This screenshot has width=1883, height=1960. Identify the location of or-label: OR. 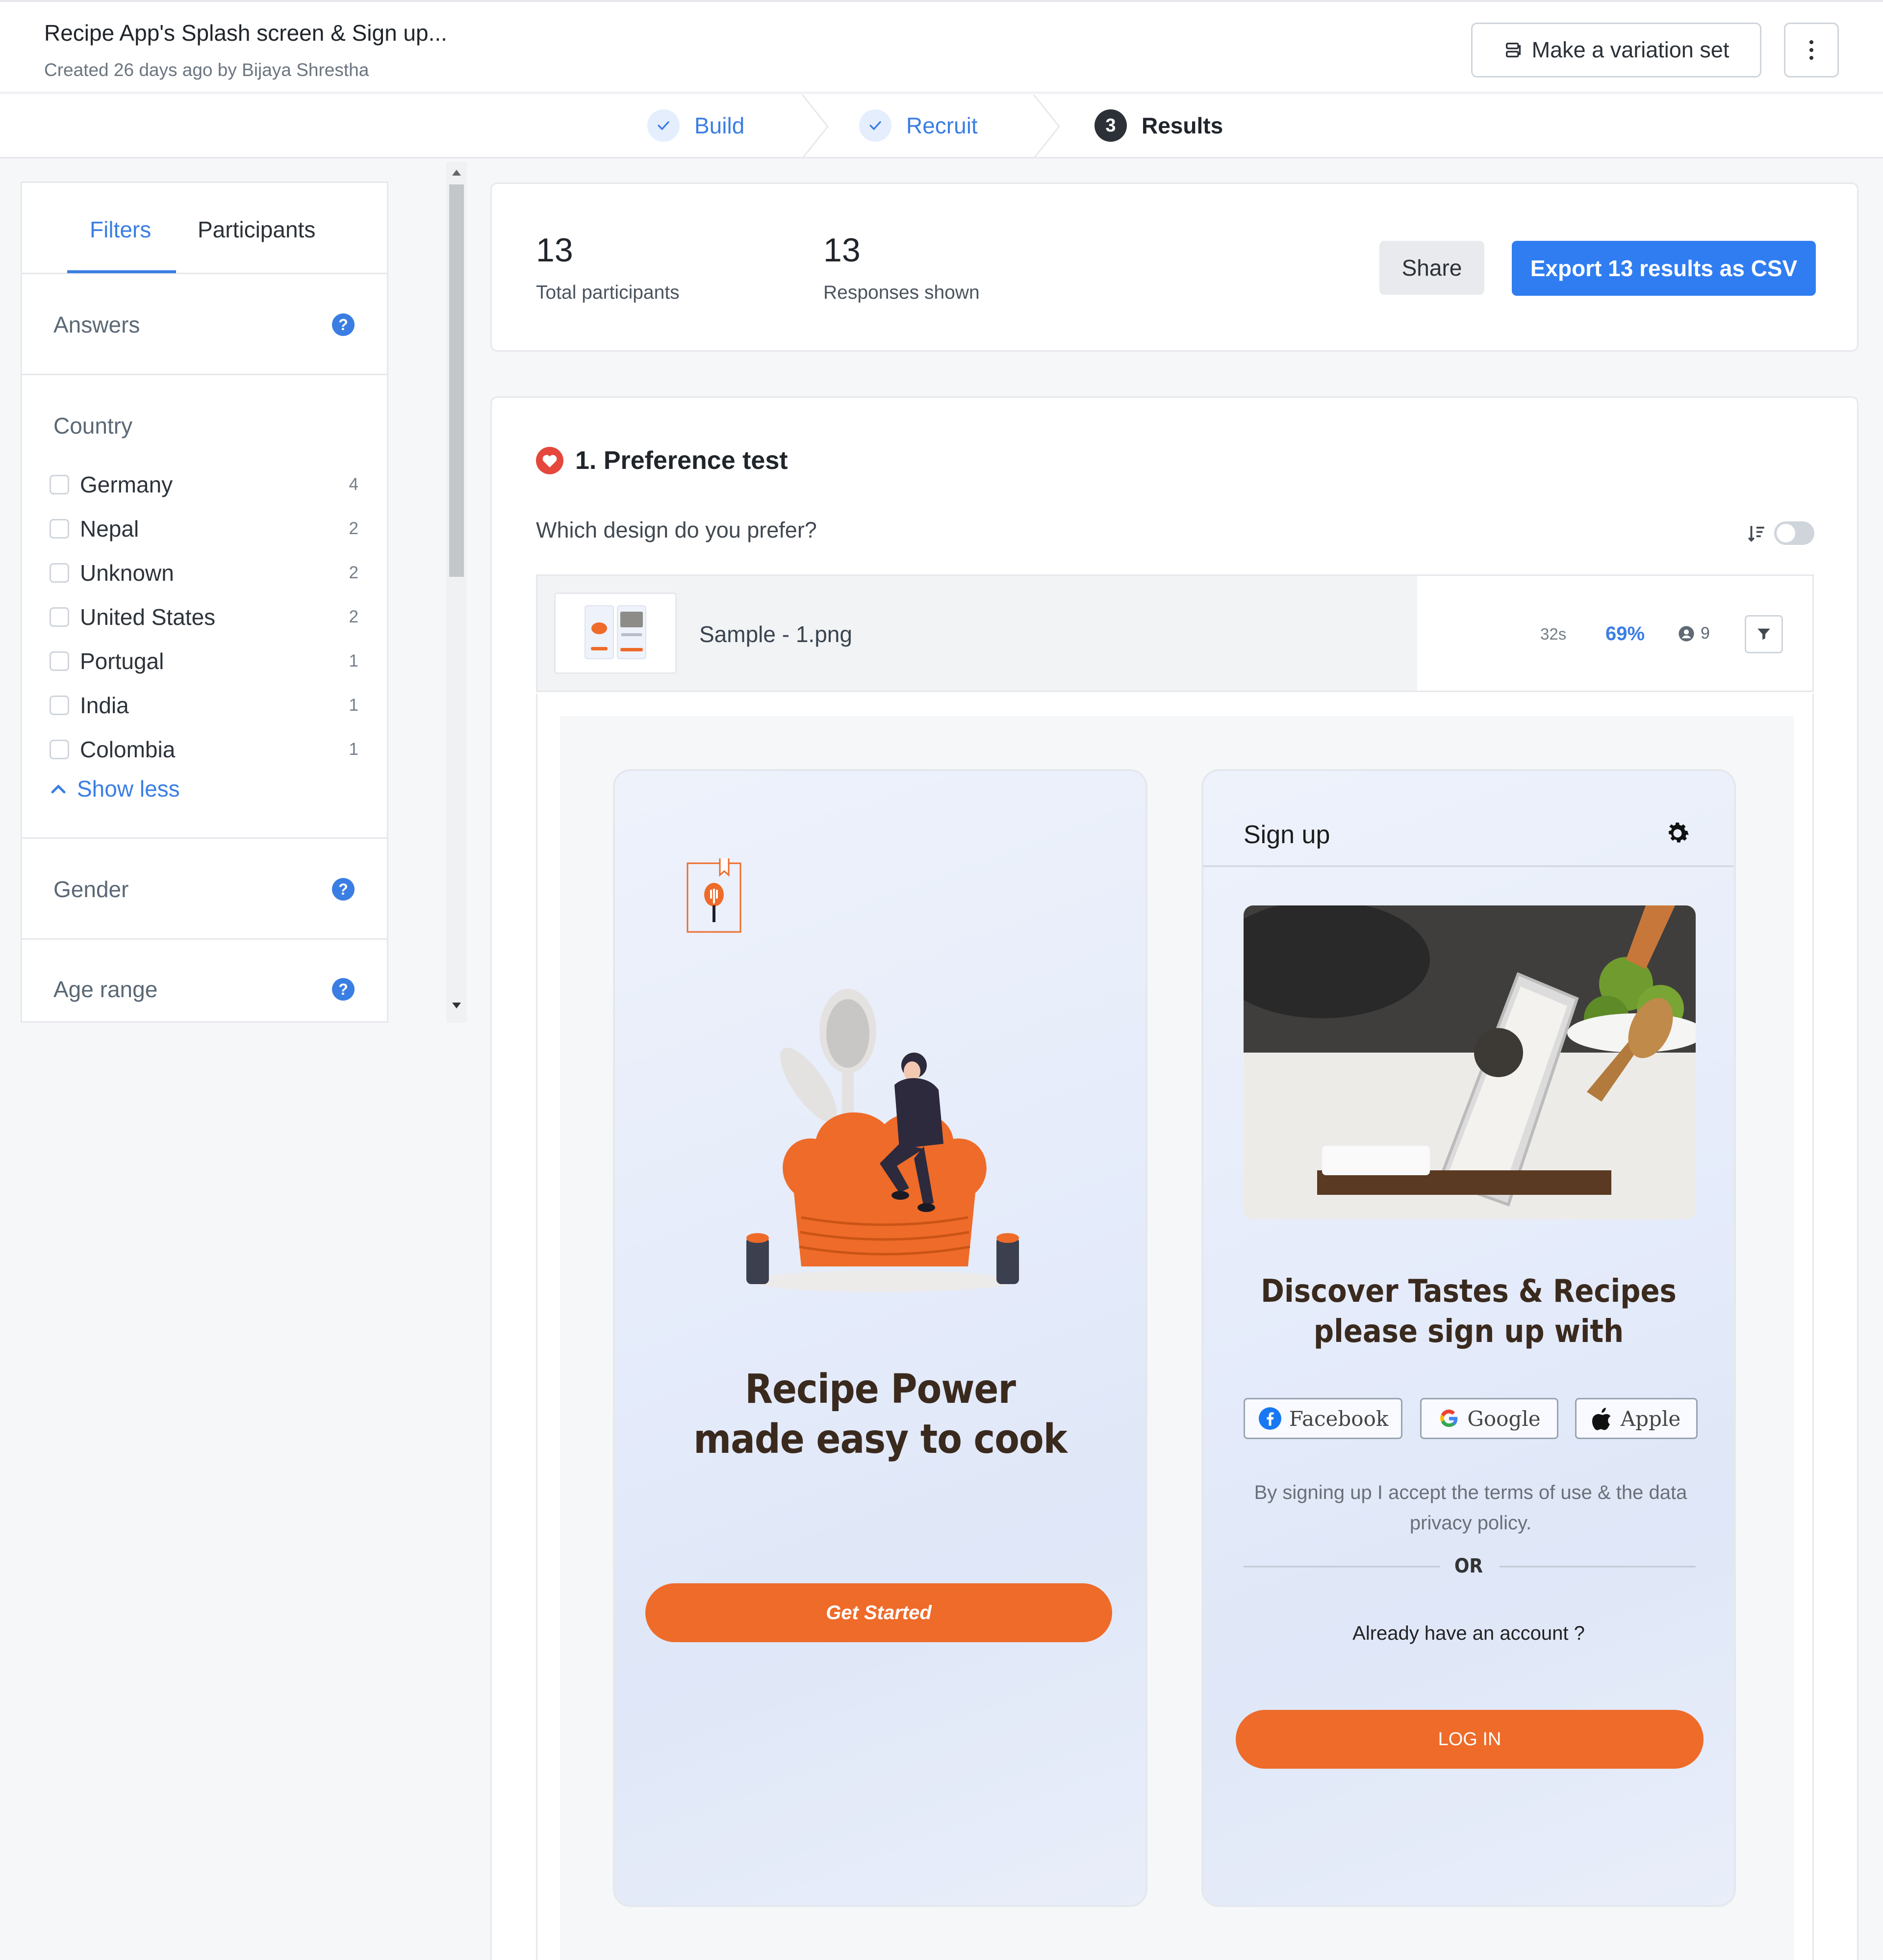
(1468, 1566).